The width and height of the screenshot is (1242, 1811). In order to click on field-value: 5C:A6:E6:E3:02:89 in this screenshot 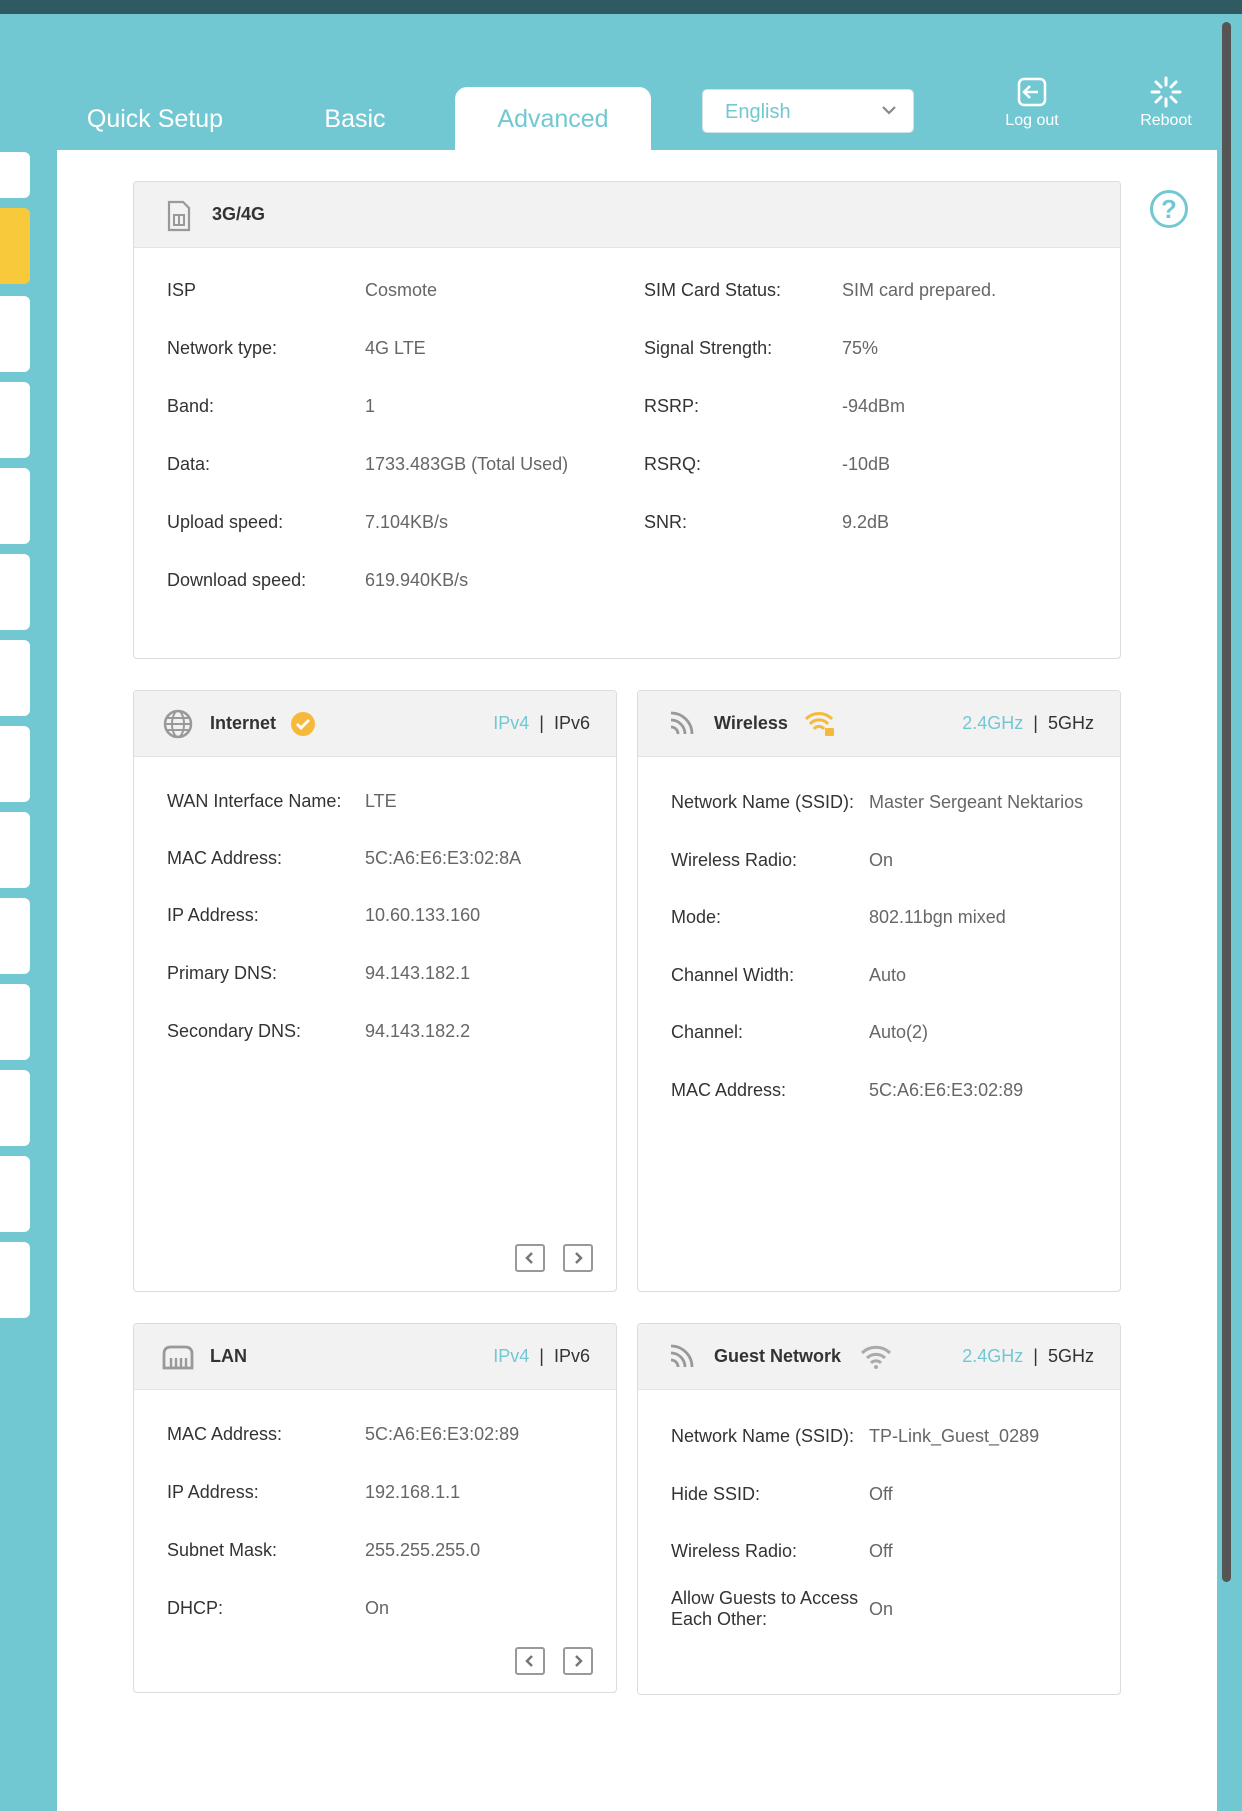, I will do `click(442, 1434)`.